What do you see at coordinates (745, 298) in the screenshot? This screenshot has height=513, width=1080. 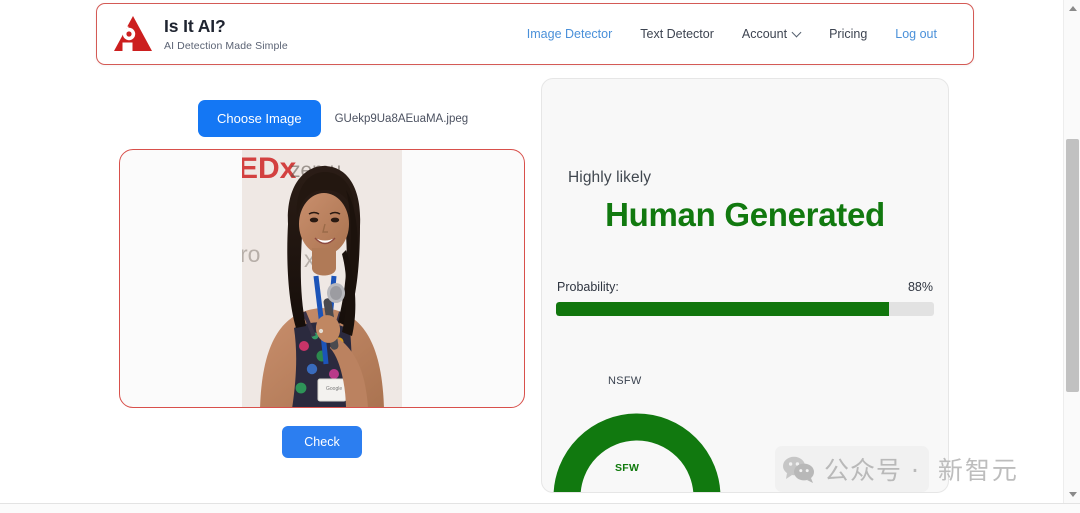 I see `probability-block: Probability: 88%` at bounding box center [745, 298].